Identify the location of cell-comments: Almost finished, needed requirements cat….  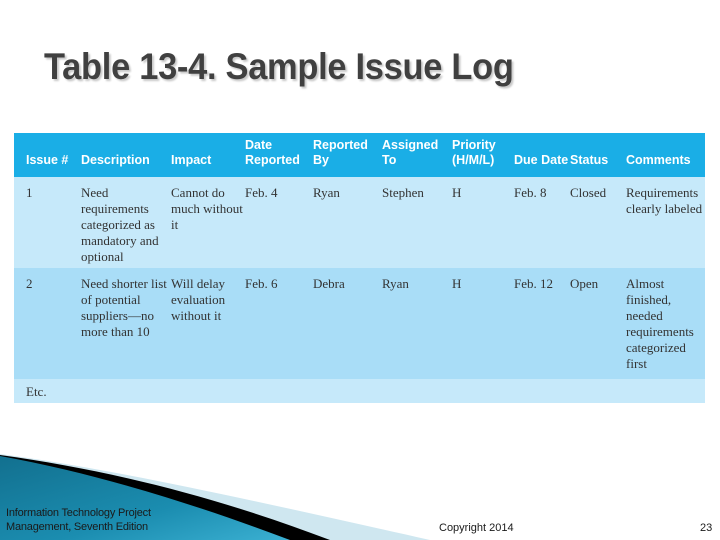
(665, 323).